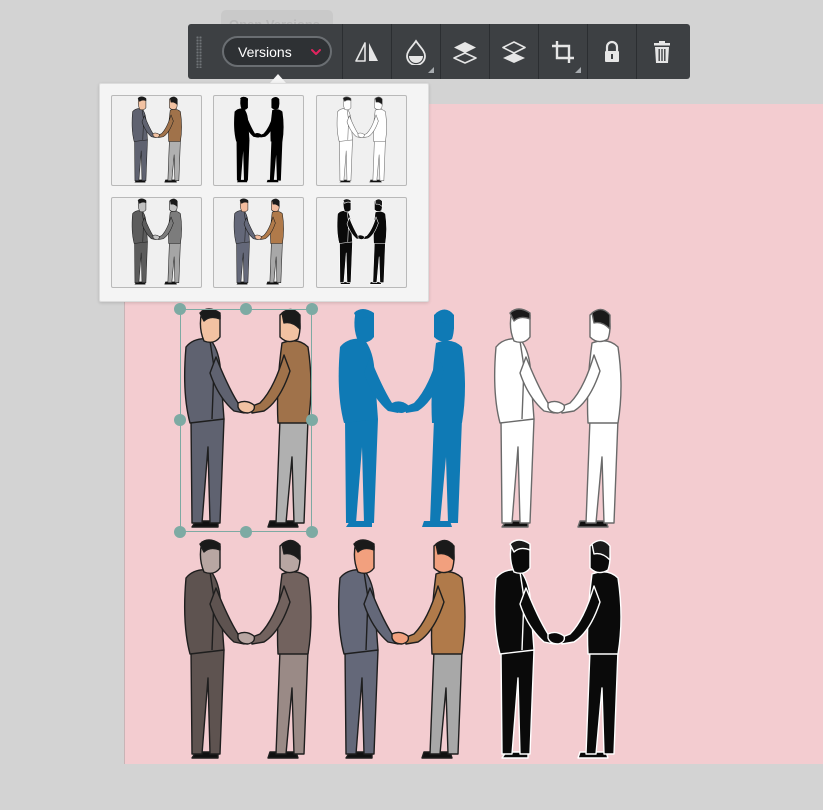  I want to click on send-backward-button, so click(514, 51).